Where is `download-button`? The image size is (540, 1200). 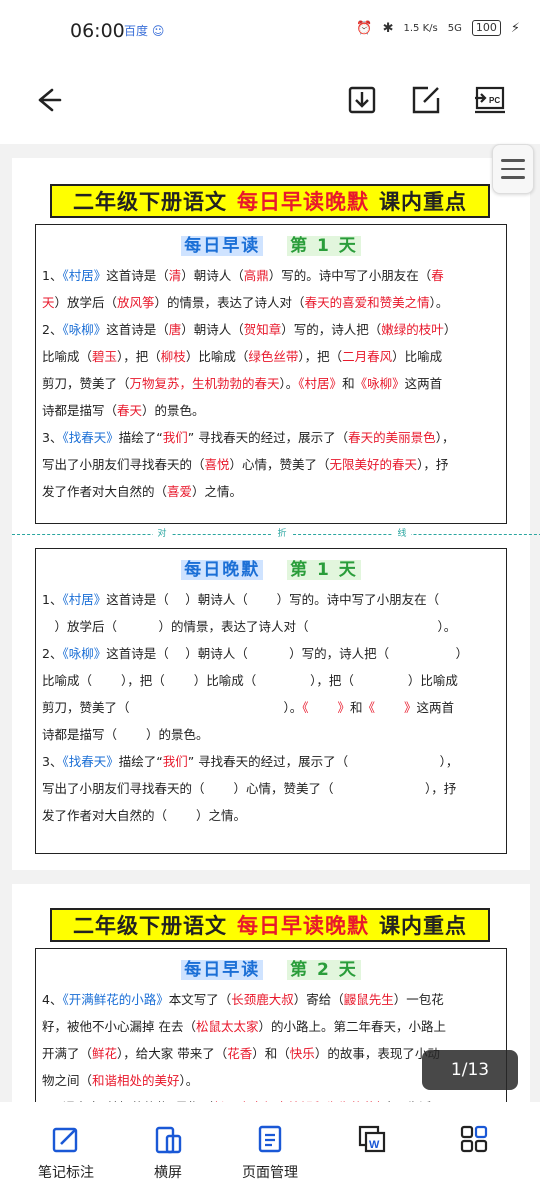
download-button is located at coordinates (362, 100).